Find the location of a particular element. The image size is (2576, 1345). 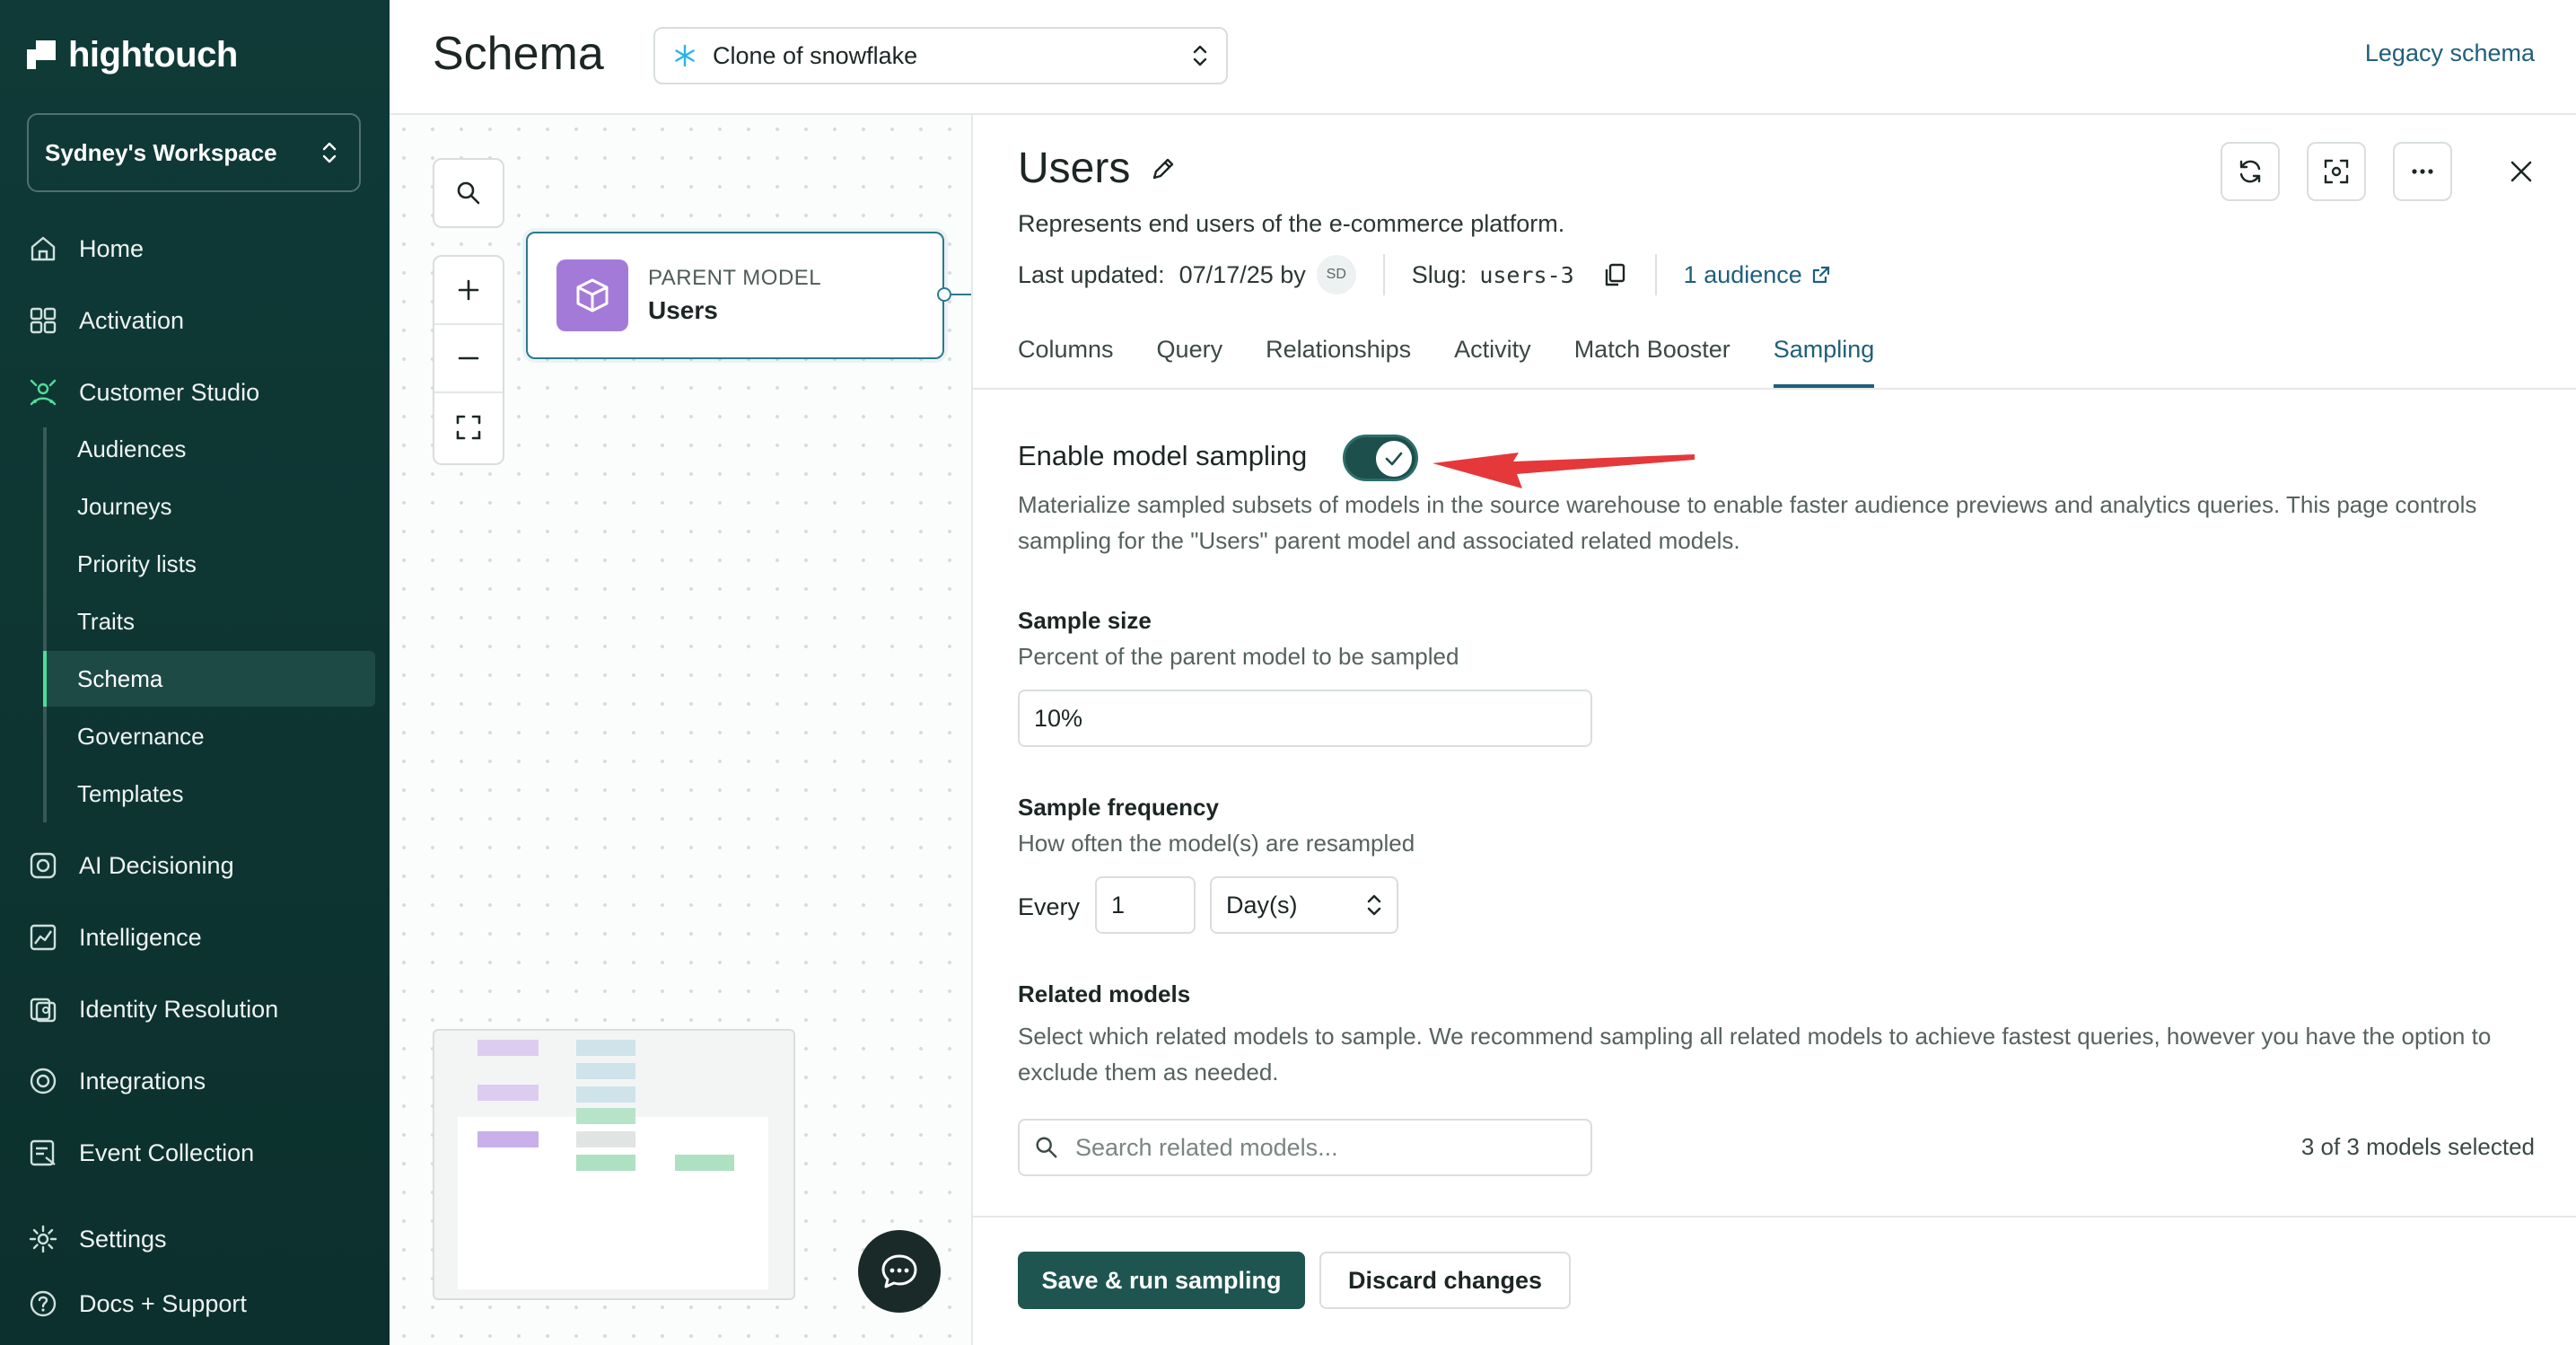

ellipsis-icon is located at coordinates (2422, 171).